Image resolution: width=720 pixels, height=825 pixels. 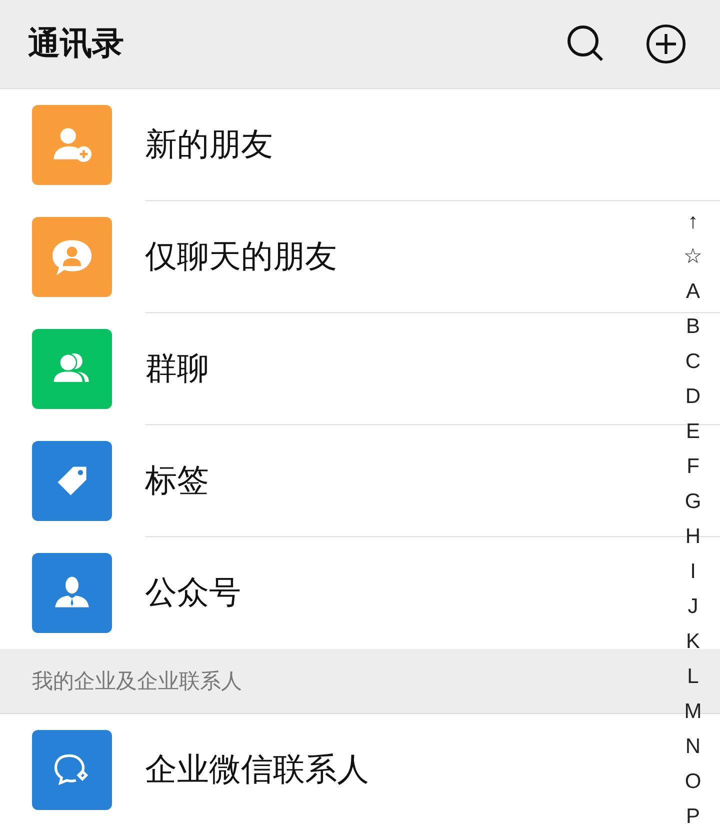 I want to click on index-letter: J, so click(x=693, y=606).